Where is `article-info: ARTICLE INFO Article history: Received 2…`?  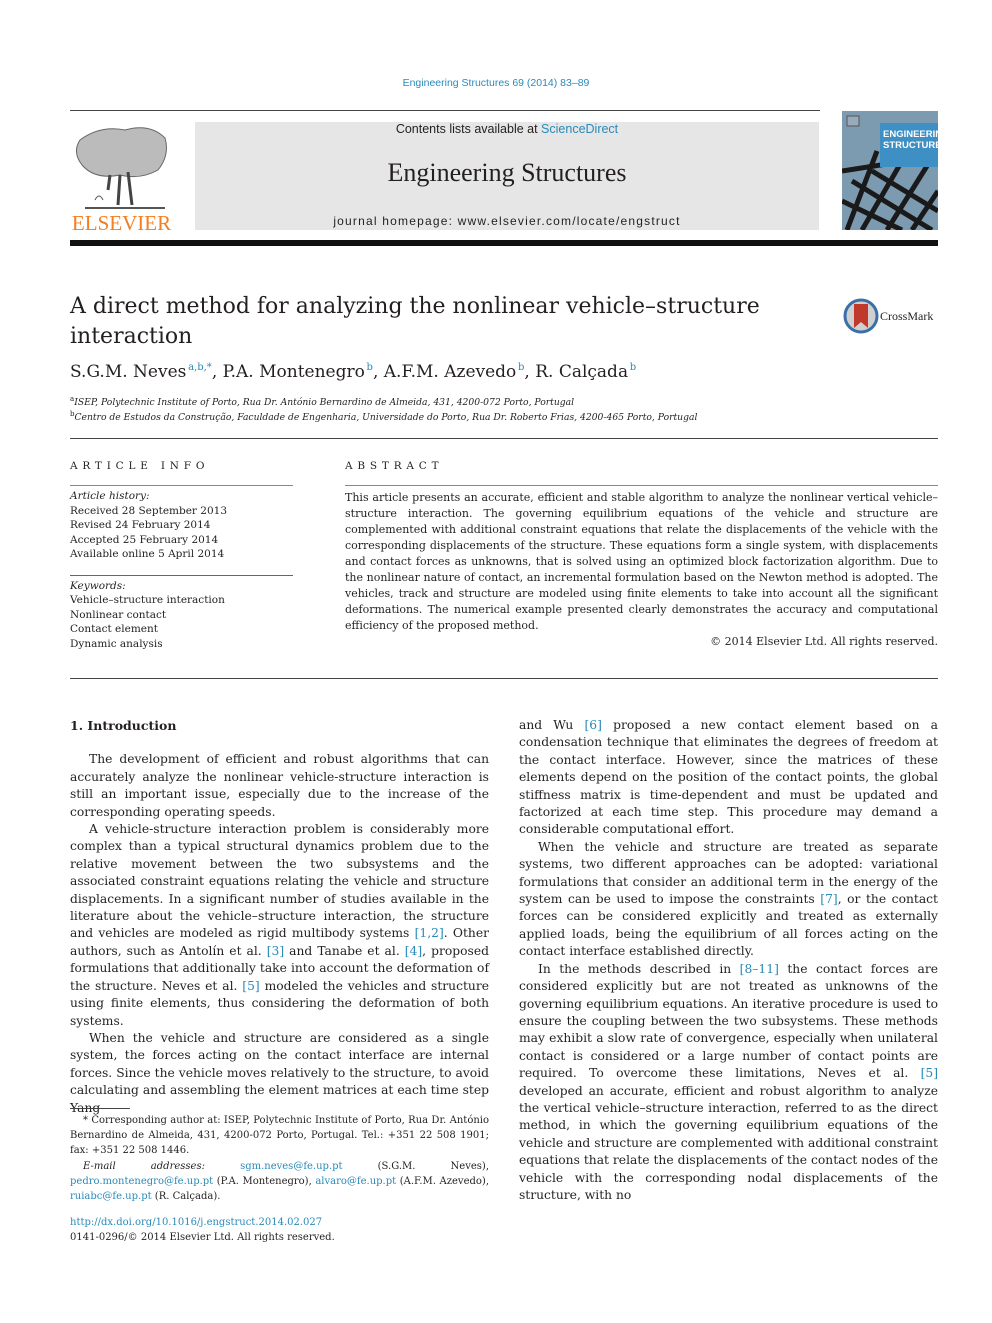 article-info: ARTICLE INFO Article history: Received 2… is located at coordinates (181, 555).